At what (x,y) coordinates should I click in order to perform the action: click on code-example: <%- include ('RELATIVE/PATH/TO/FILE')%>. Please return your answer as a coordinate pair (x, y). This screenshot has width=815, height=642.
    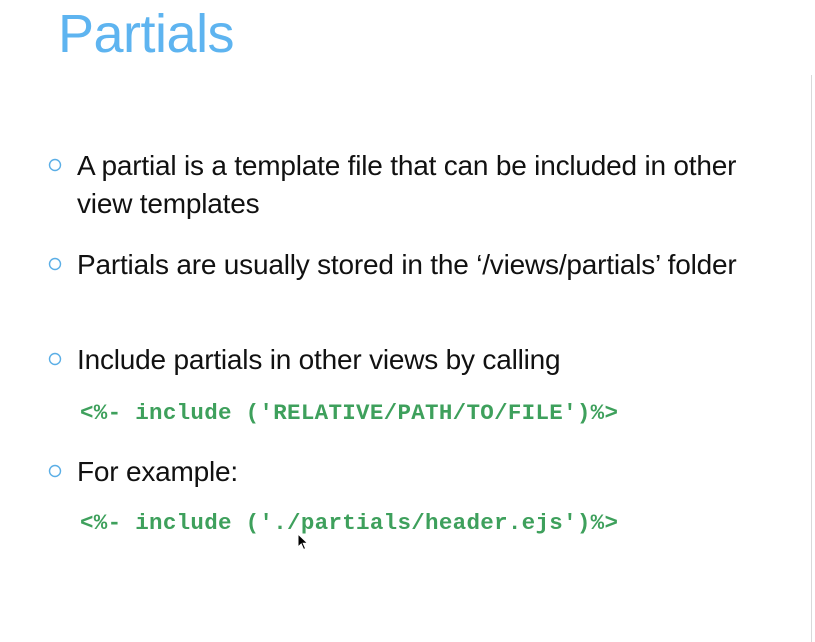
    Looking at the image, I should click on (349, 413).